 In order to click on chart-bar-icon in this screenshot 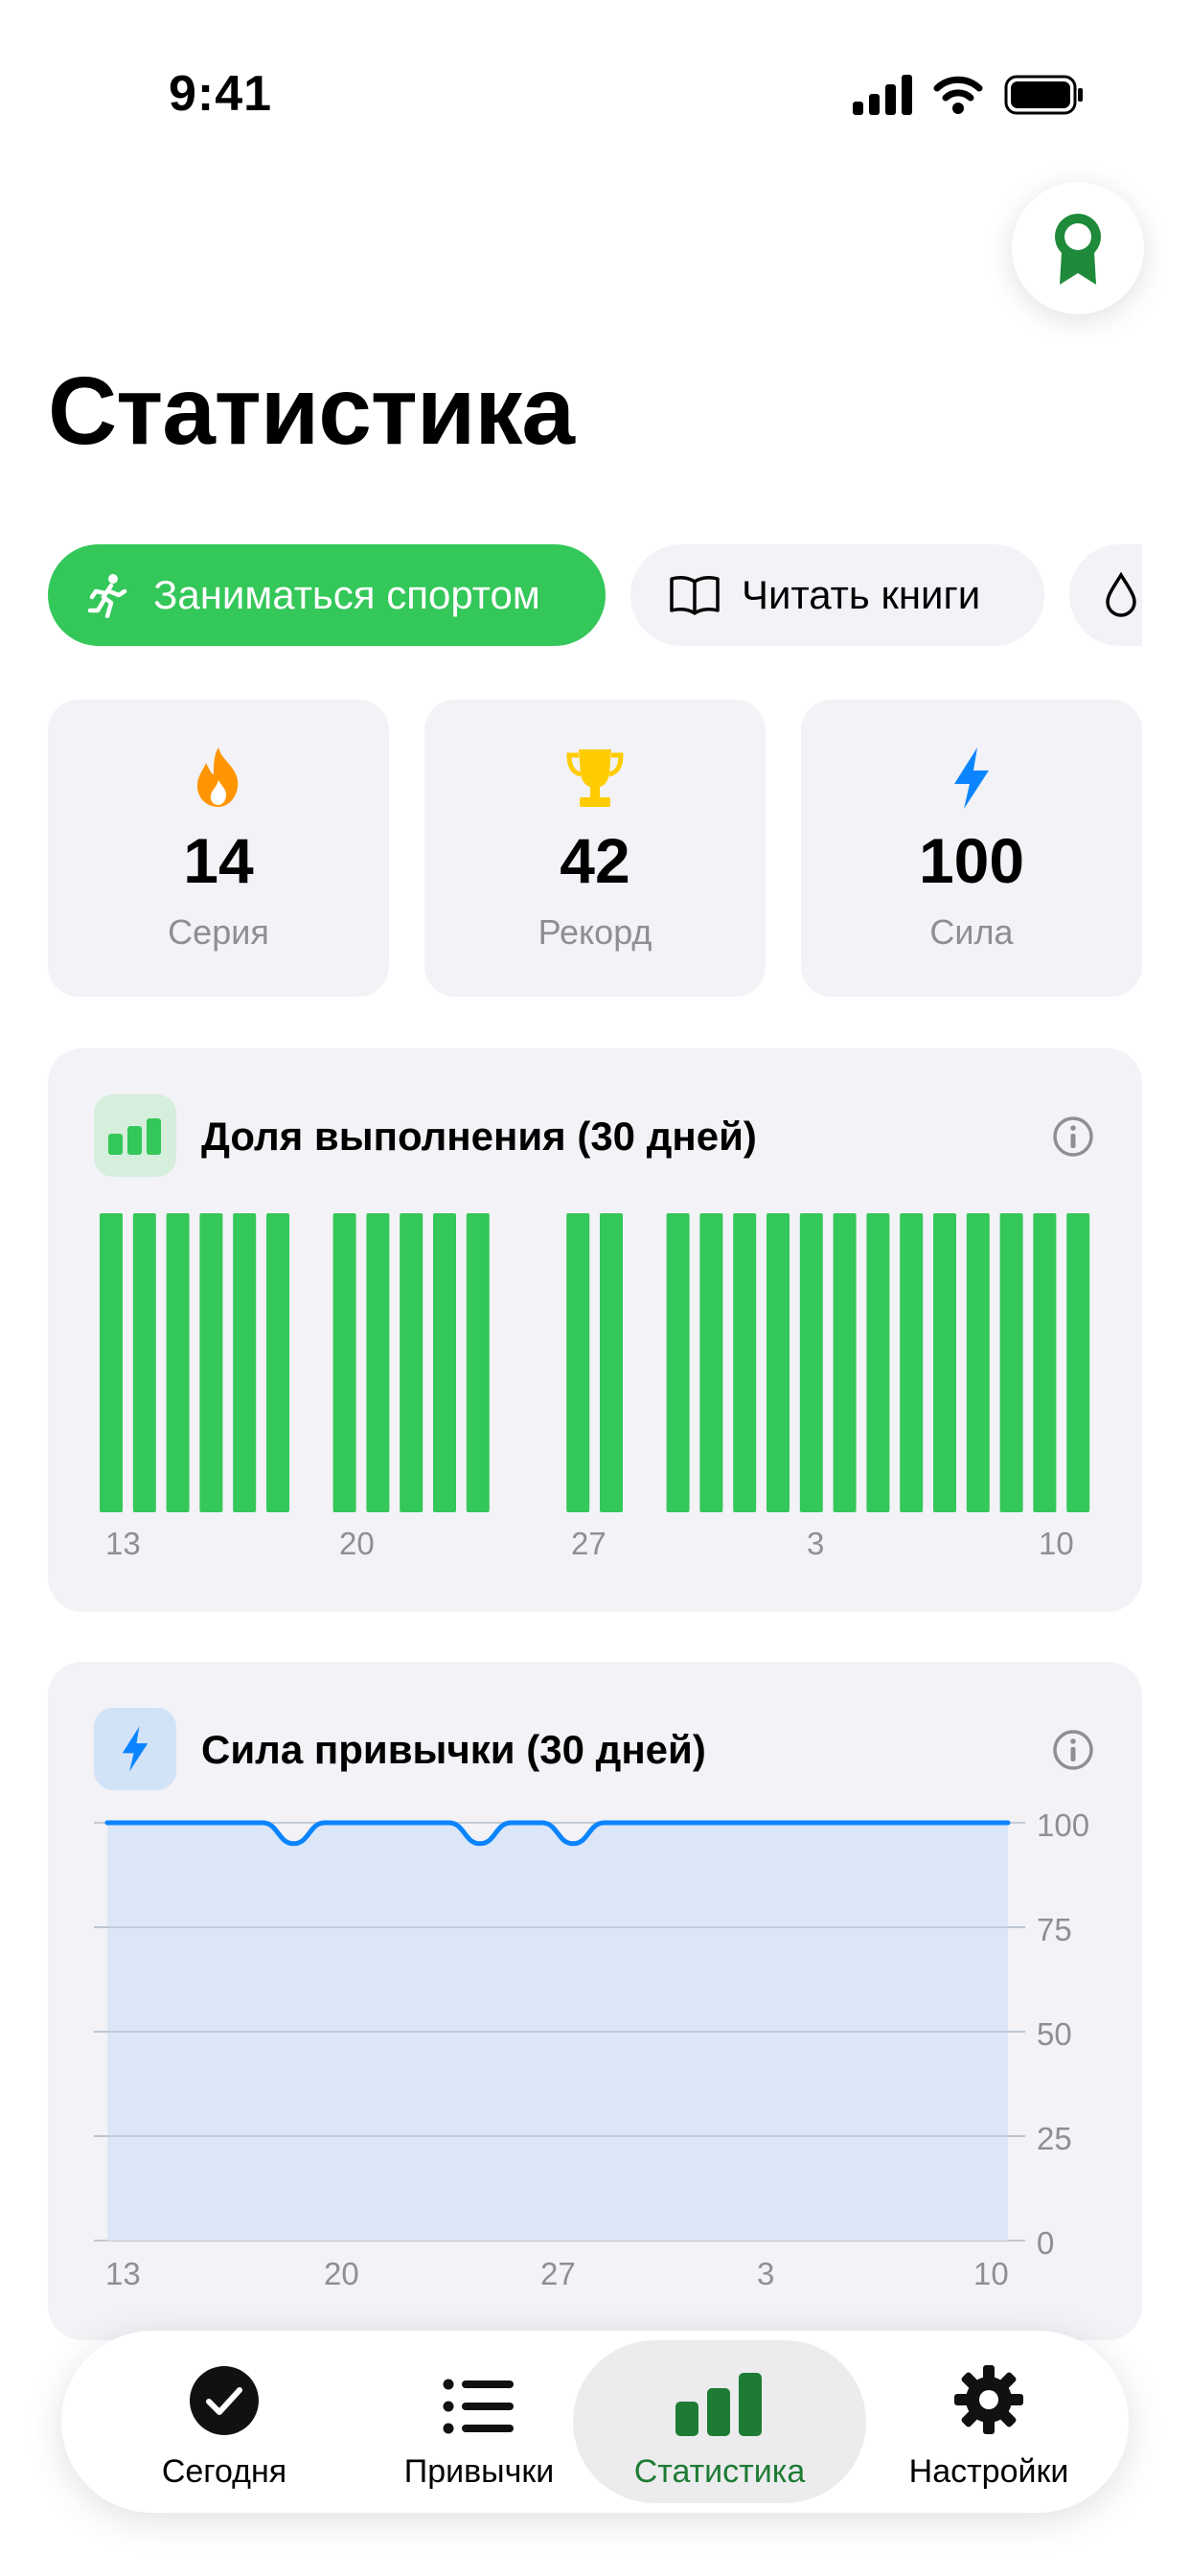, I will do `click(718, 2404)`.